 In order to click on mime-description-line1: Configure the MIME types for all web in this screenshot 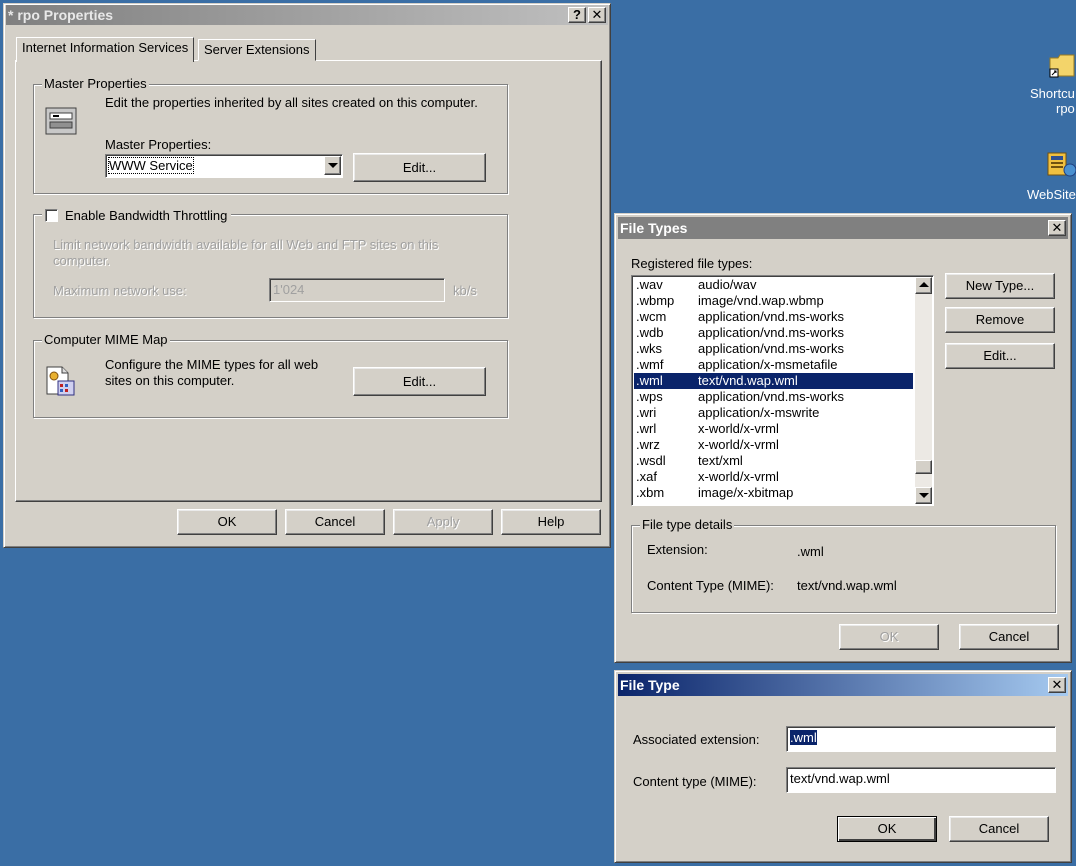, I will do `click(212, 364)`.